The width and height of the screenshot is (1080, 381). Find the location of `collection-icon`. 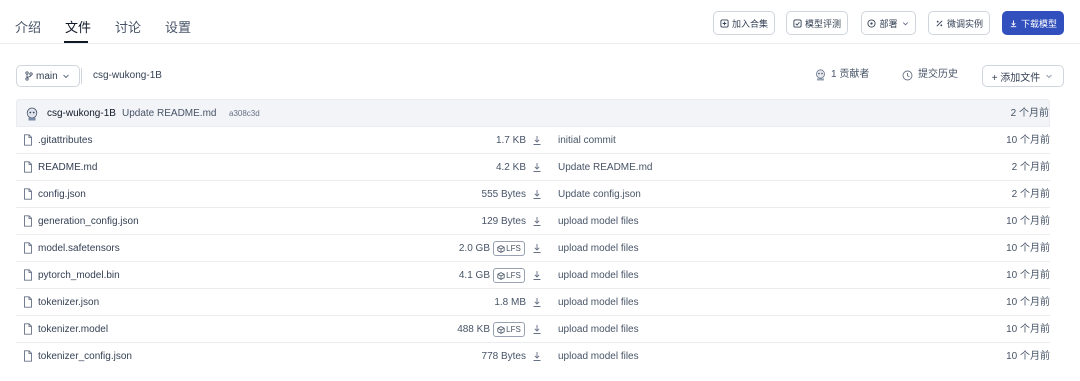

collection-icon is located at coordinates (724, 23).